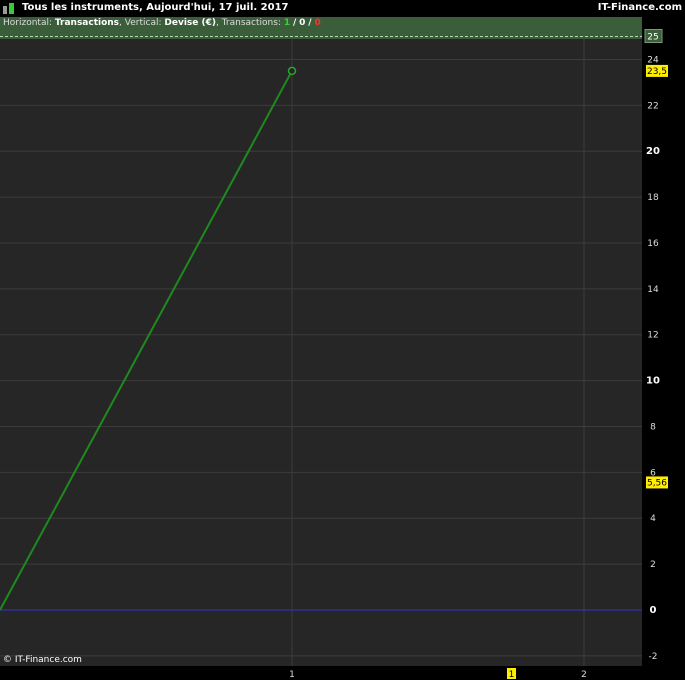 Image resolution: width=685 pixels, height=680 pixels. What do you see at coordinates (653, 427) in the screenshot?
I see `y-tick-label: 8` at bounding box center [653, 427].